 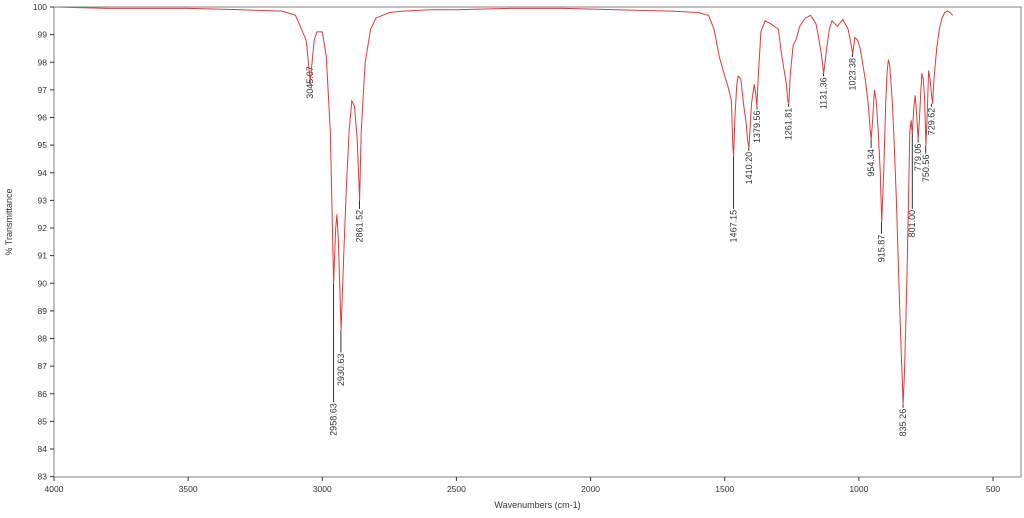 What do you see at coordinates (43, 200) in the screenshot?
I see `y-tick-label: 93` at bounding box center [43, 200].